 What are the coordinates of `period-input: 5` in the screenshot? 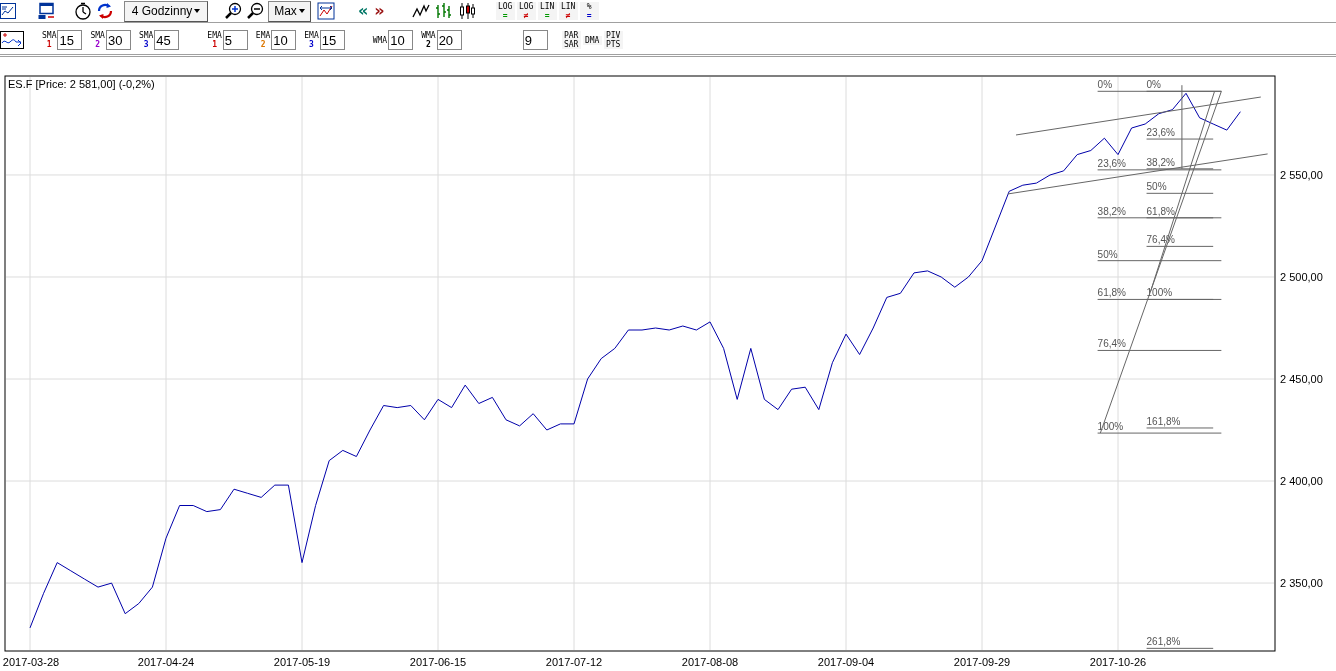 It's located at (235, 40).